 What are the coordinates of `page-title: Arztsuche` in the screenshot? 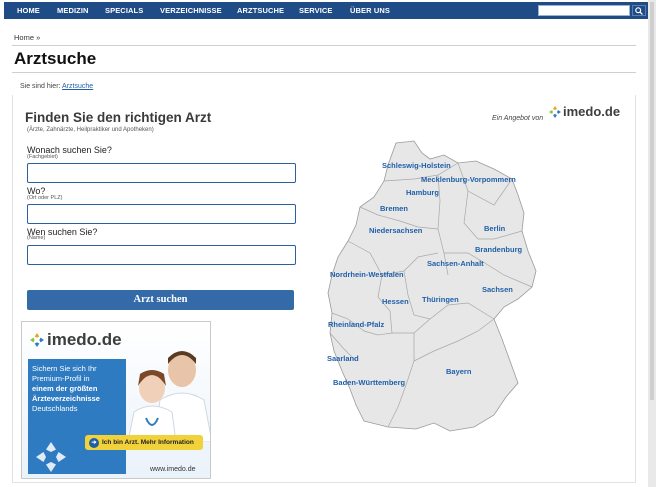 It's located at (55, 58).